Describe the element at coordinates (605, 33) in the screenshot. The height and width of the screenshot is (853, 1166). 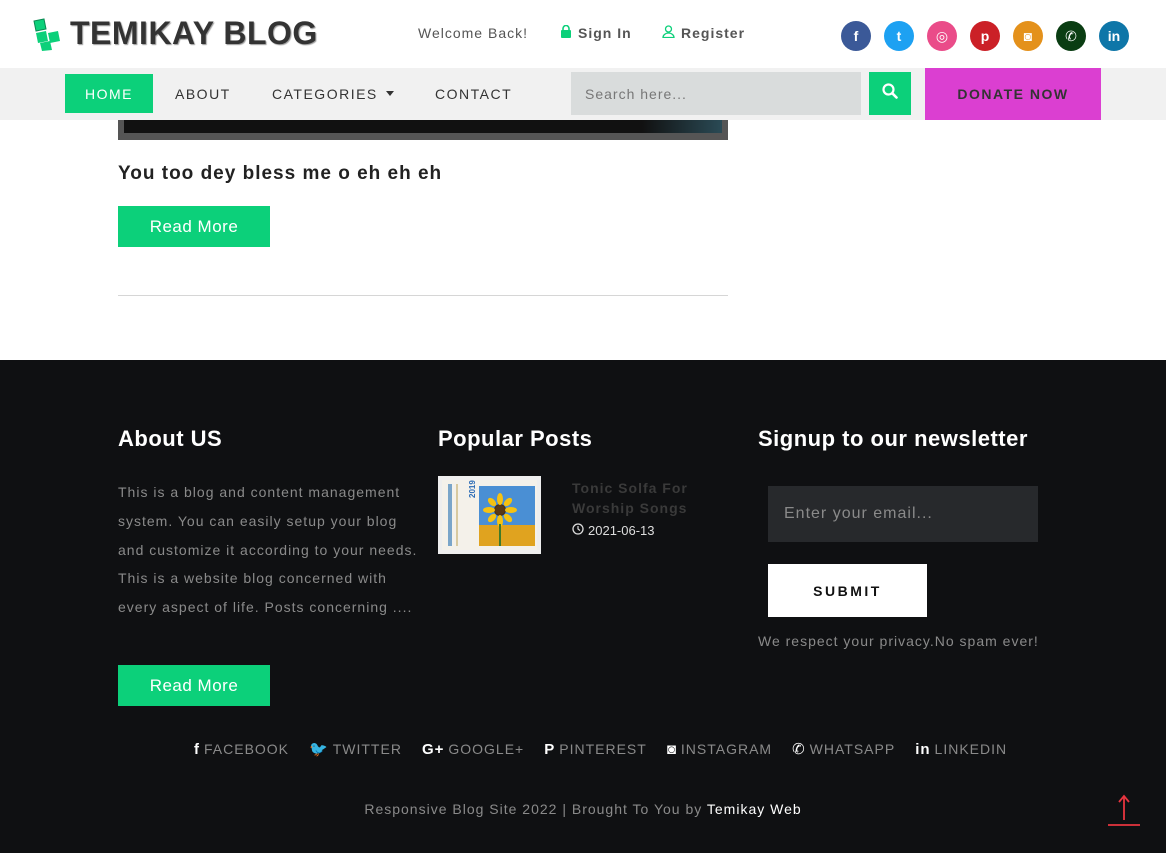
I see `sign-in-label: Sign In` at that location.